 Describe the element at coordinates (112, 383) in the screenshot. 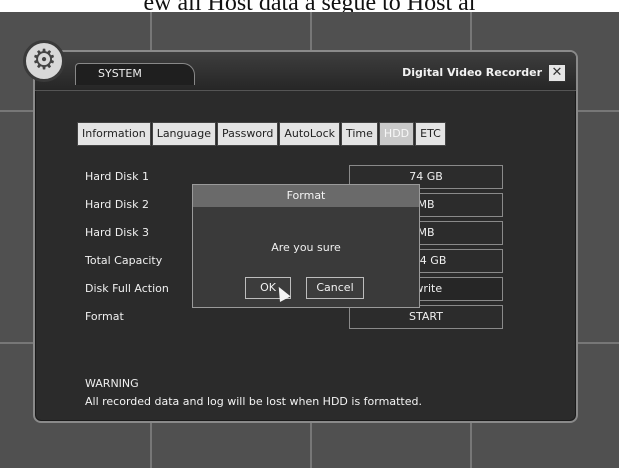

I see `warning-title: WARNING` at that location.